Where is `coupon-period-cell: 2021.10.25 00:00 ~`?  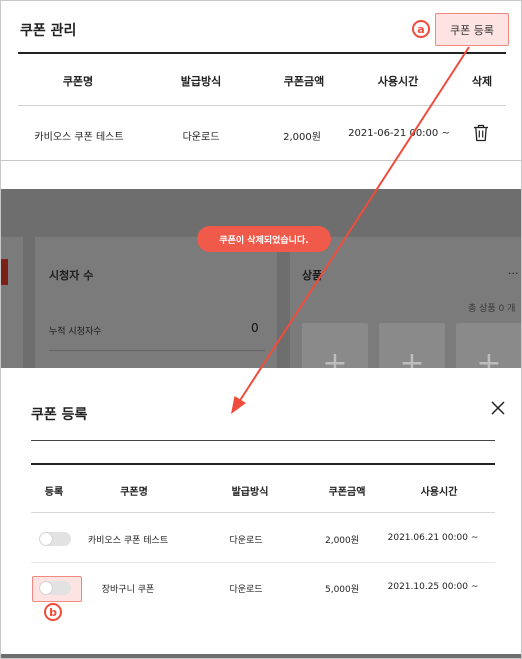
coupon-period-cell: 2021.10.25 00:00 ~ is located at coordinates (433, 587).